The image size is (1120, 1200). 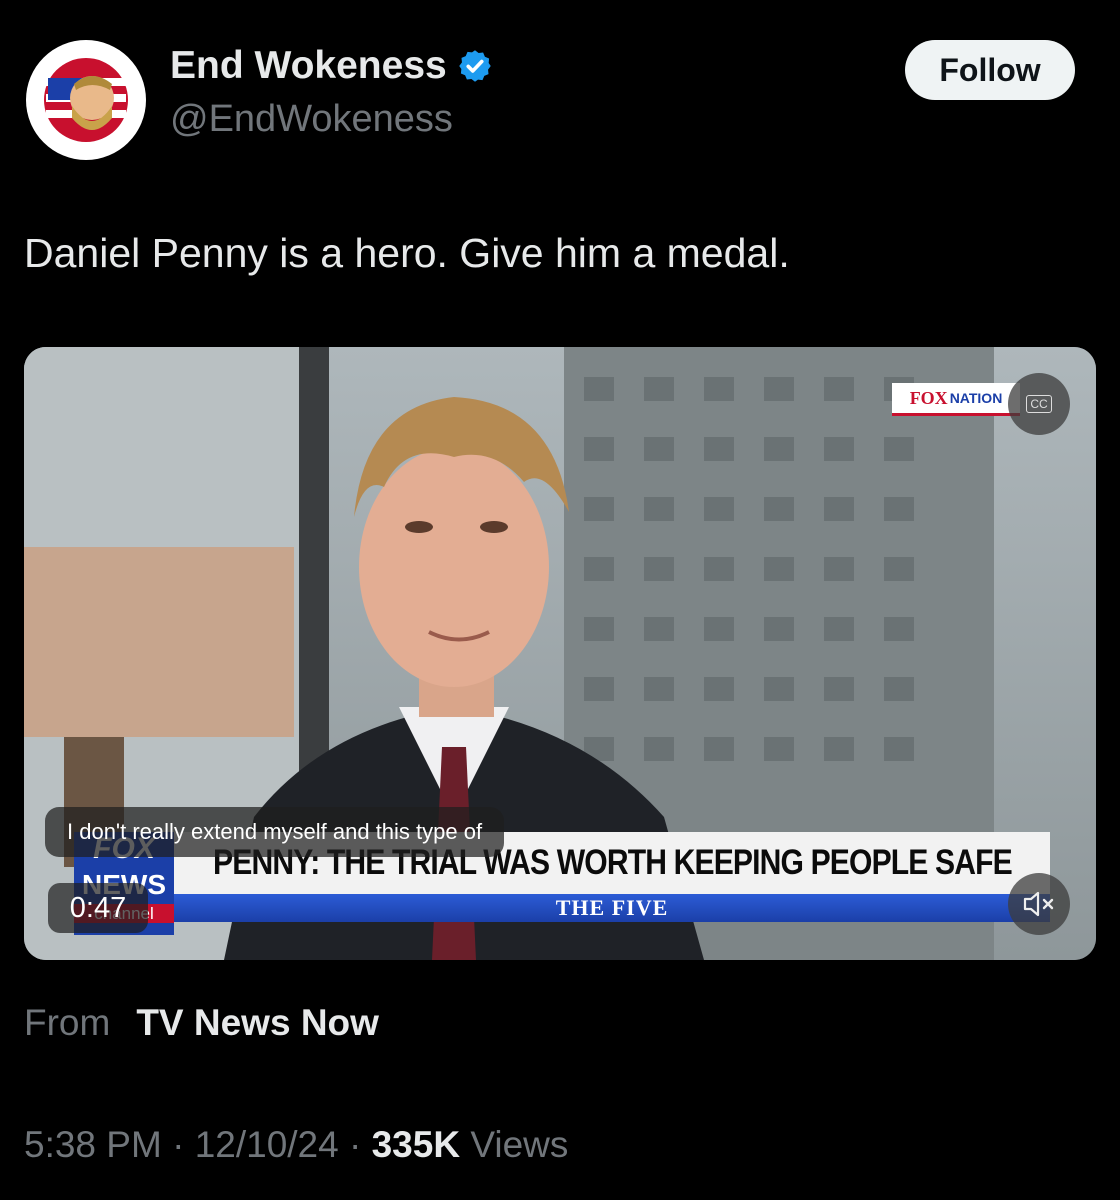 I want to click on mute-button, so click(x=1039, y=904).